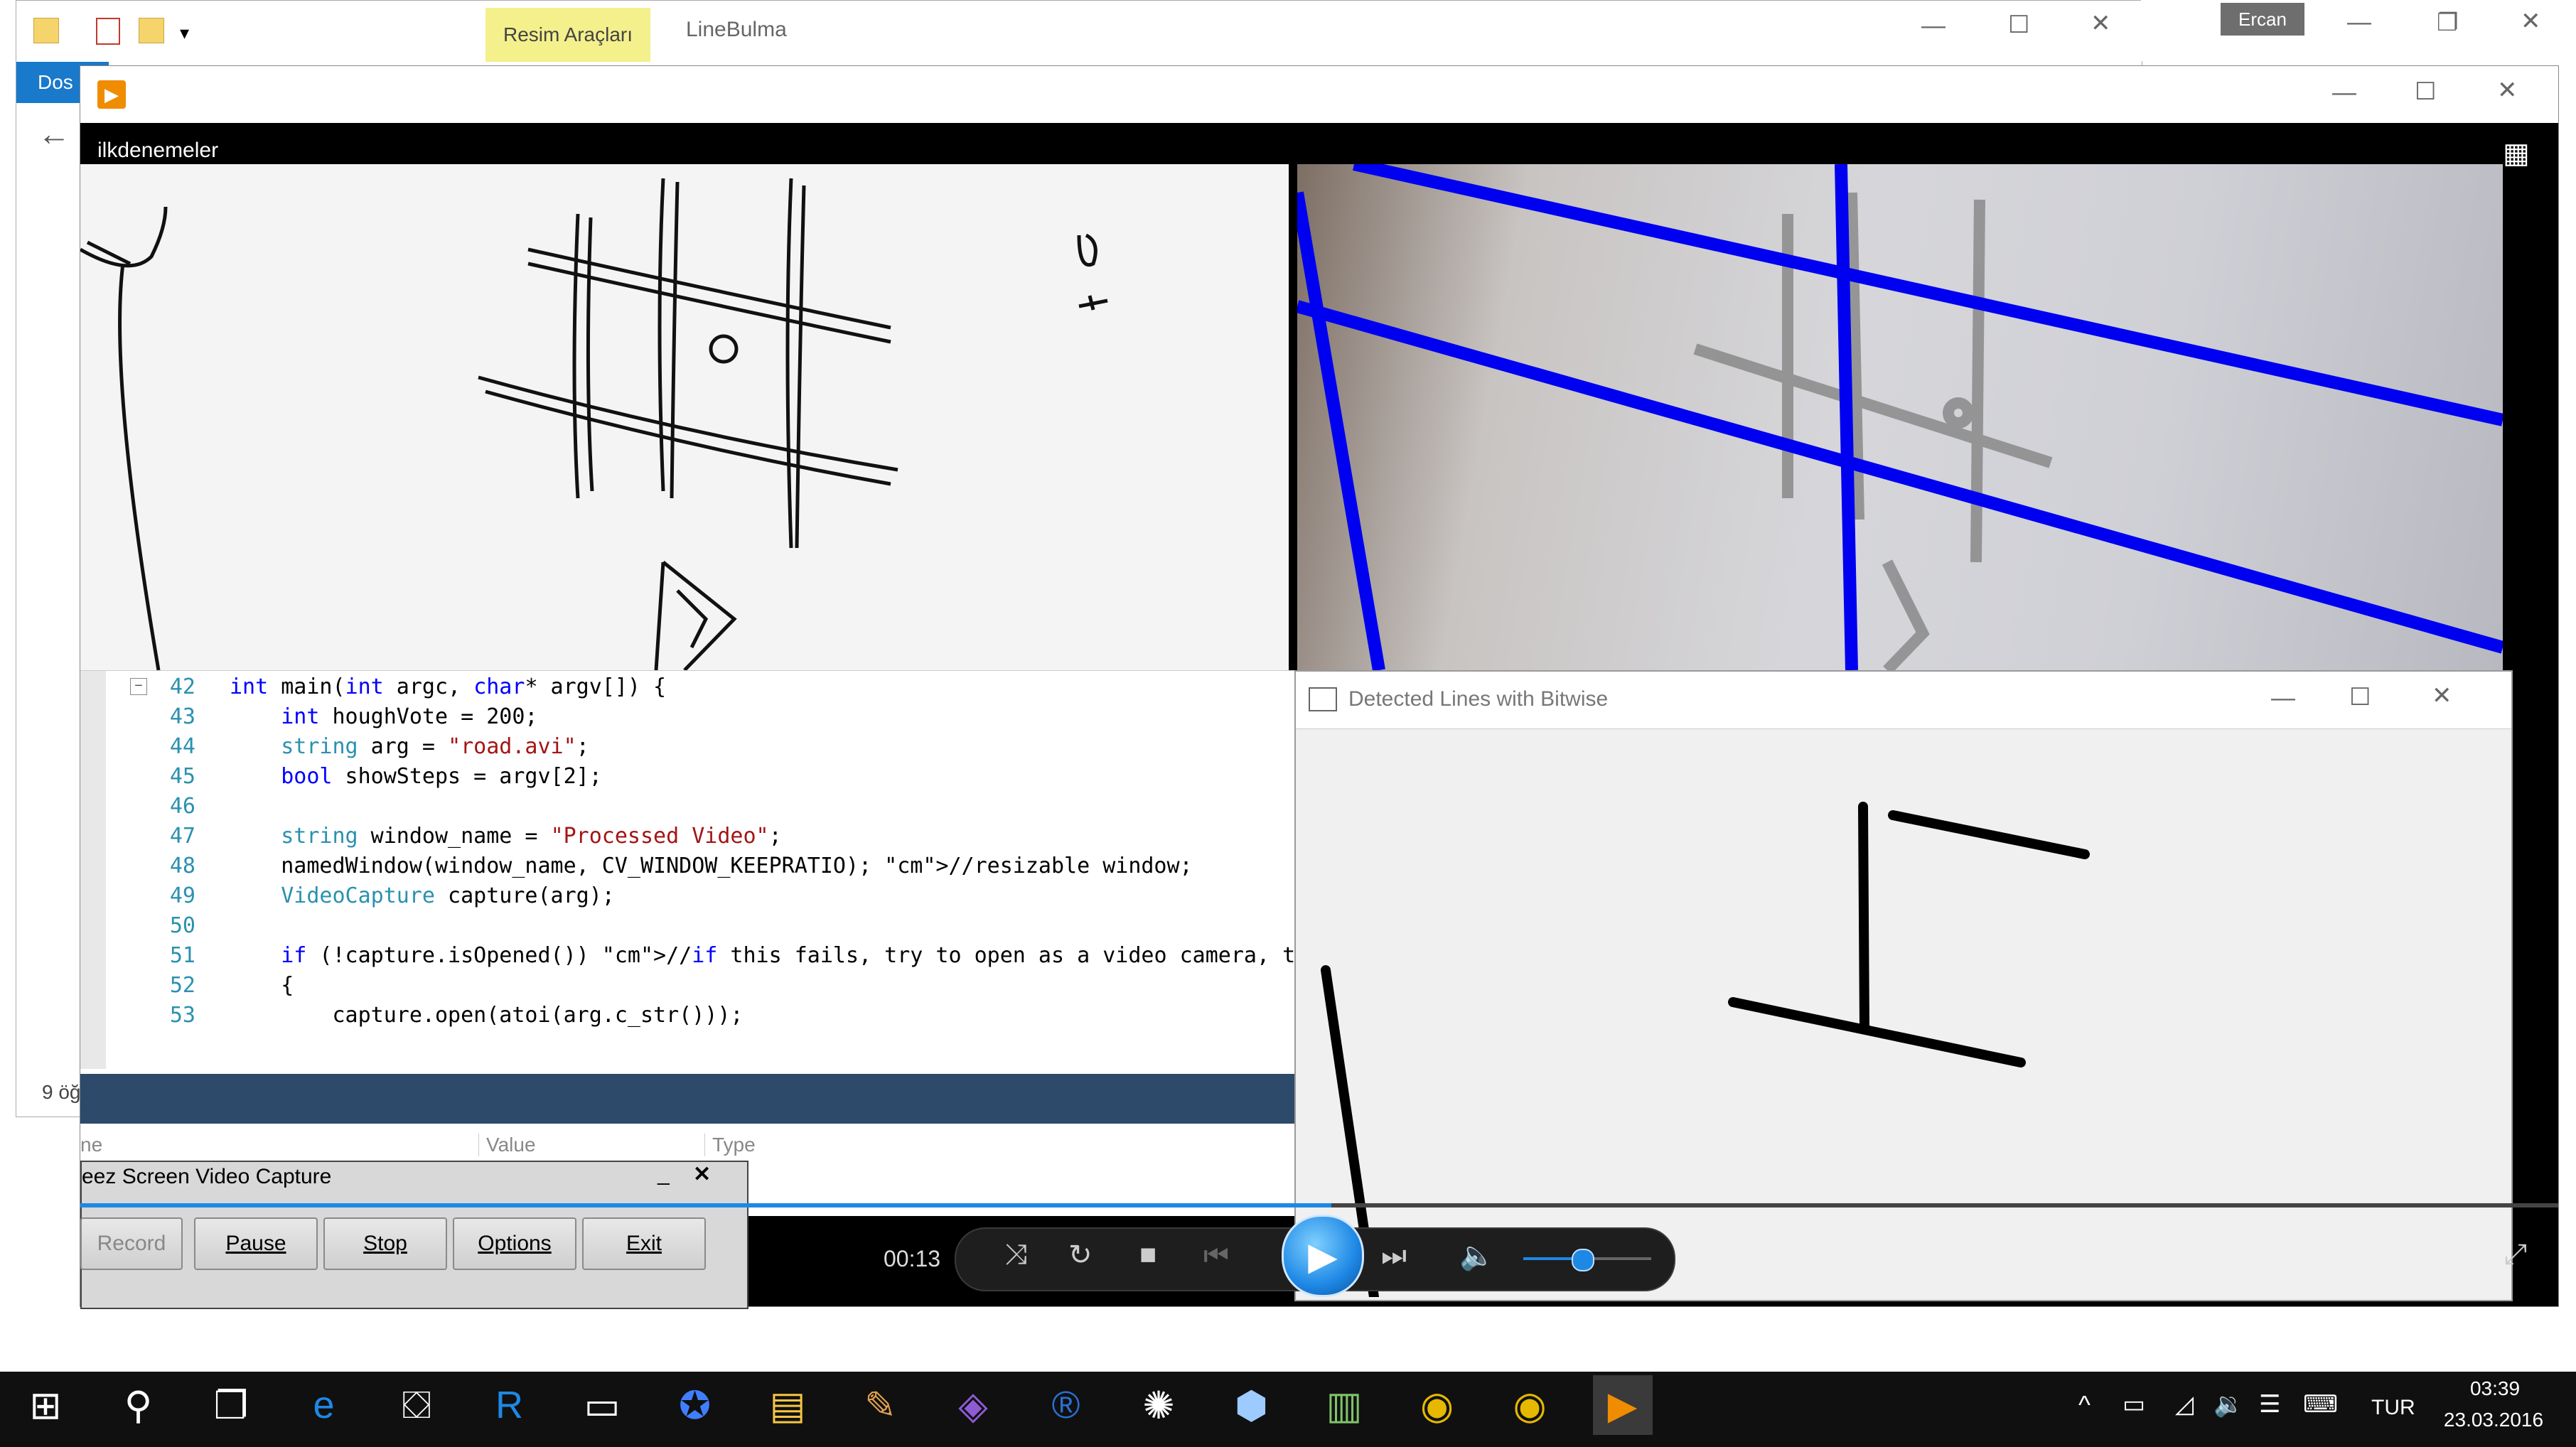  What do you see at coordinates (182, 776) in the screenshot?
I see `line-number: 45` at bounding box center [182, 776].